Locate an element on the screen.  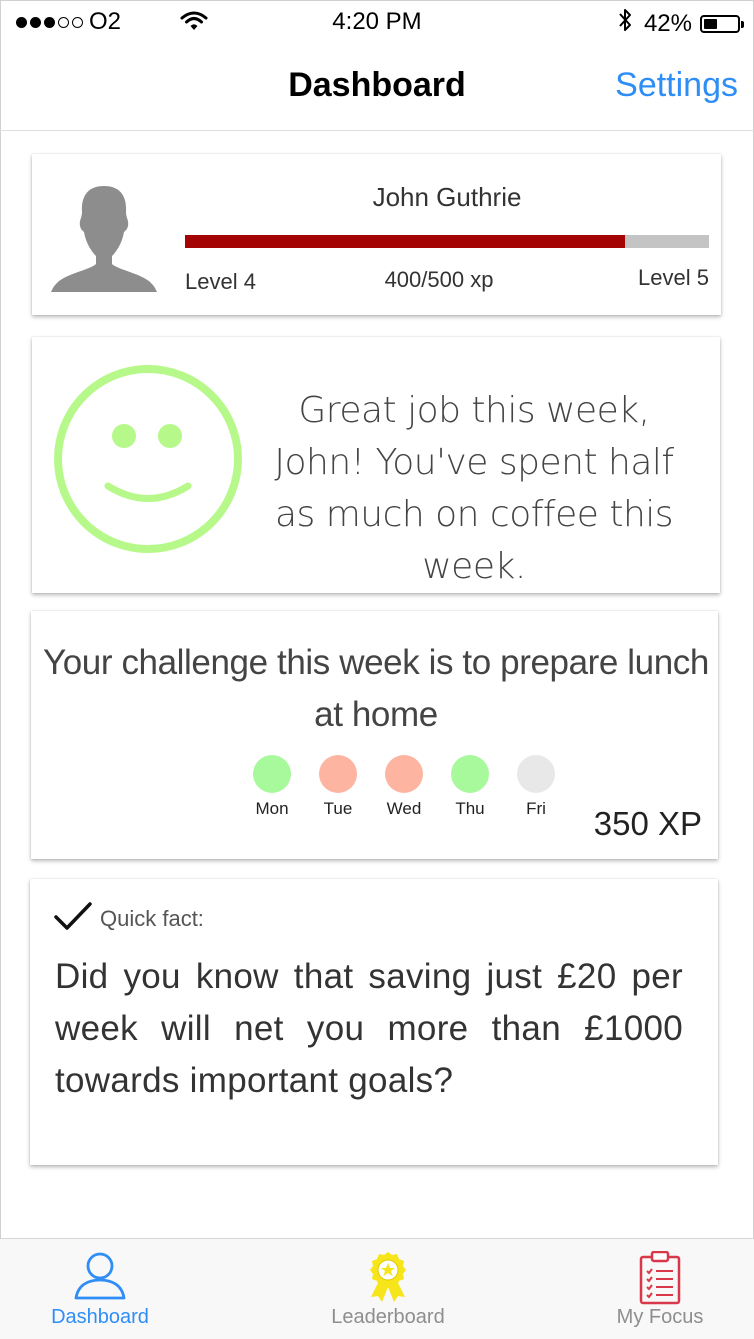
tab-label: My Focus is located at coordinates (660, 1317).